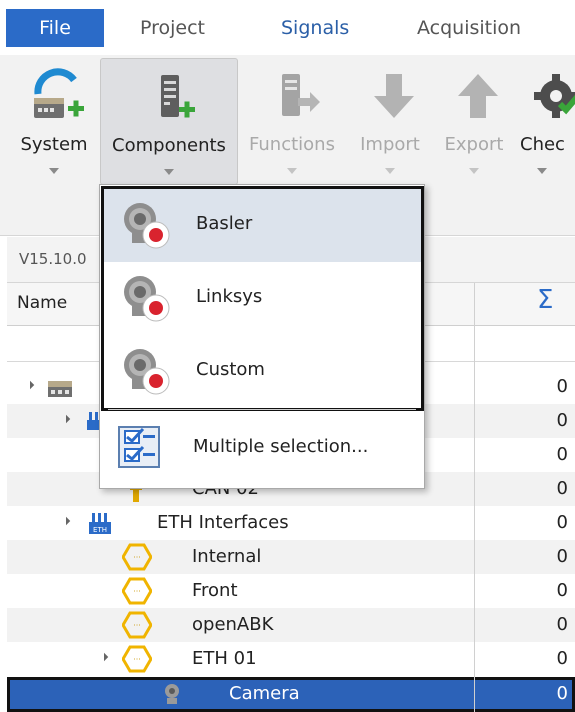  What do you see at coordinates (169, 145) in the screenshot?
I see `components-label: Components` at bounding box center [169, 145].